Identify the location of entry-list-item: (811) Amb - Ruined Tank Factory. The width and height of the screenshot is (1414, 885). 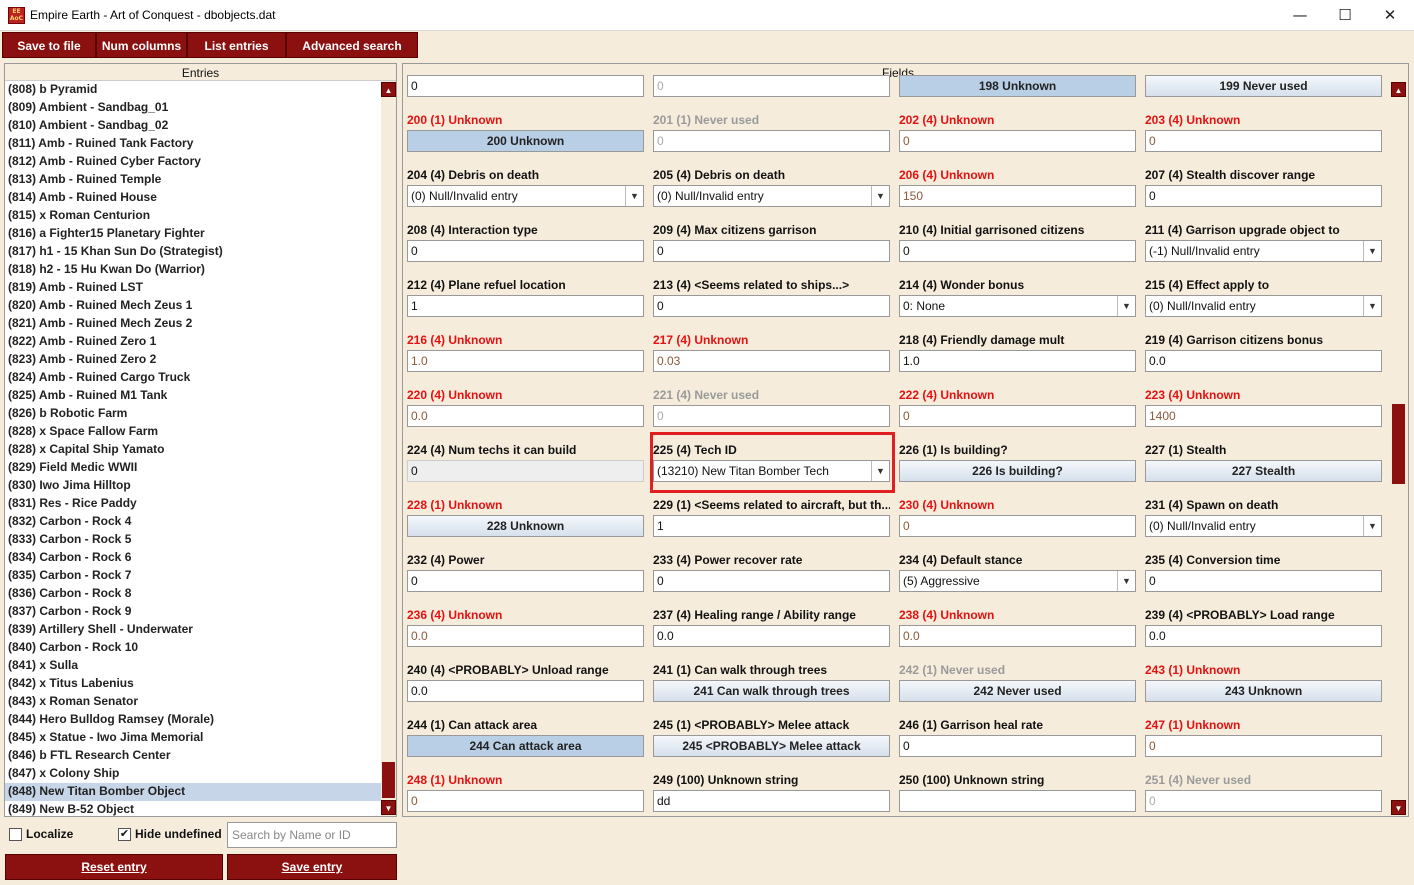
(193, 144).